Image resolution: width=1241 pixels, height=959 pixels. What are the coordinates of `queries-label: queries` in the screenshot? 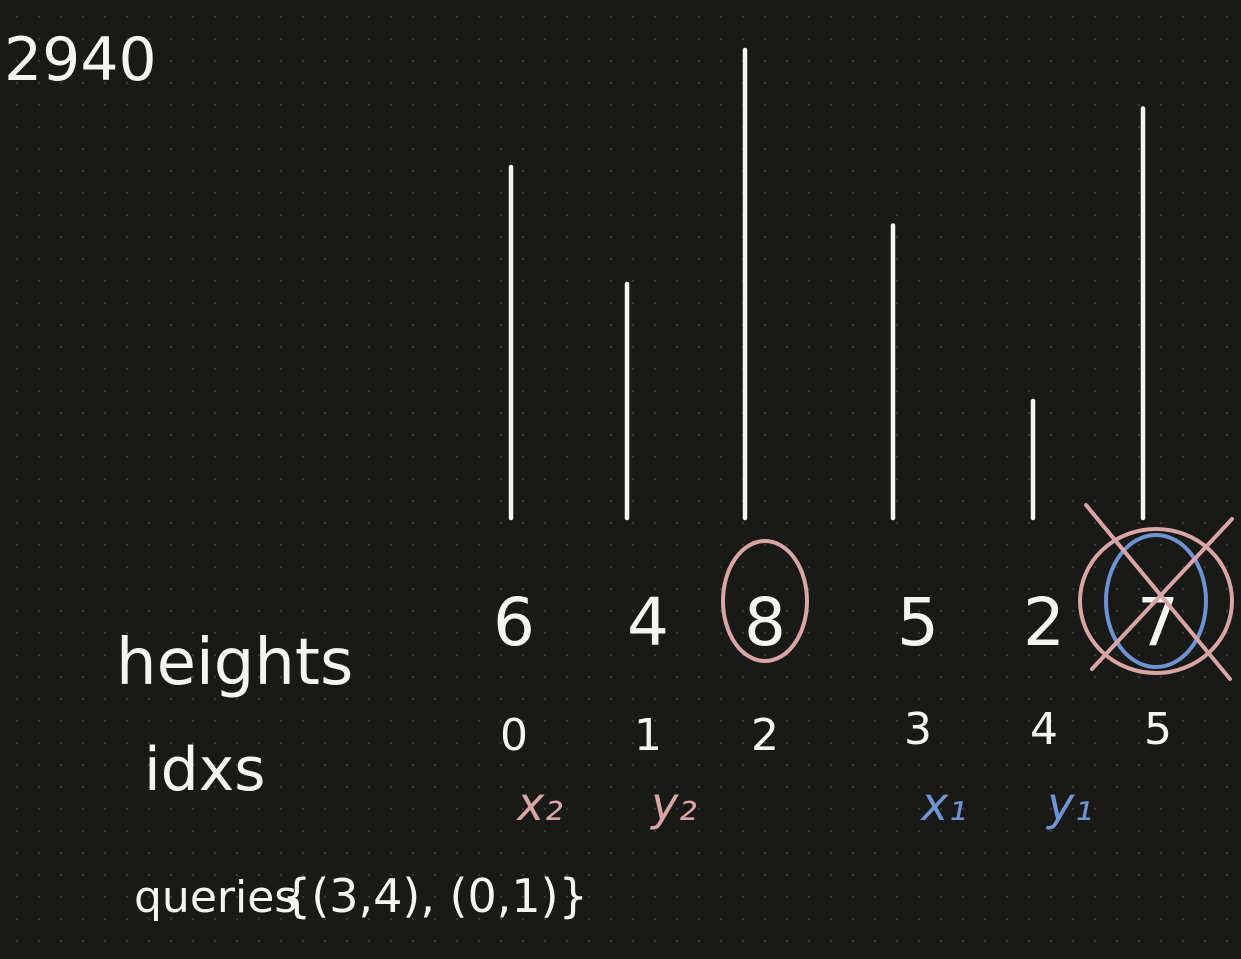 It's located at (215, 897).